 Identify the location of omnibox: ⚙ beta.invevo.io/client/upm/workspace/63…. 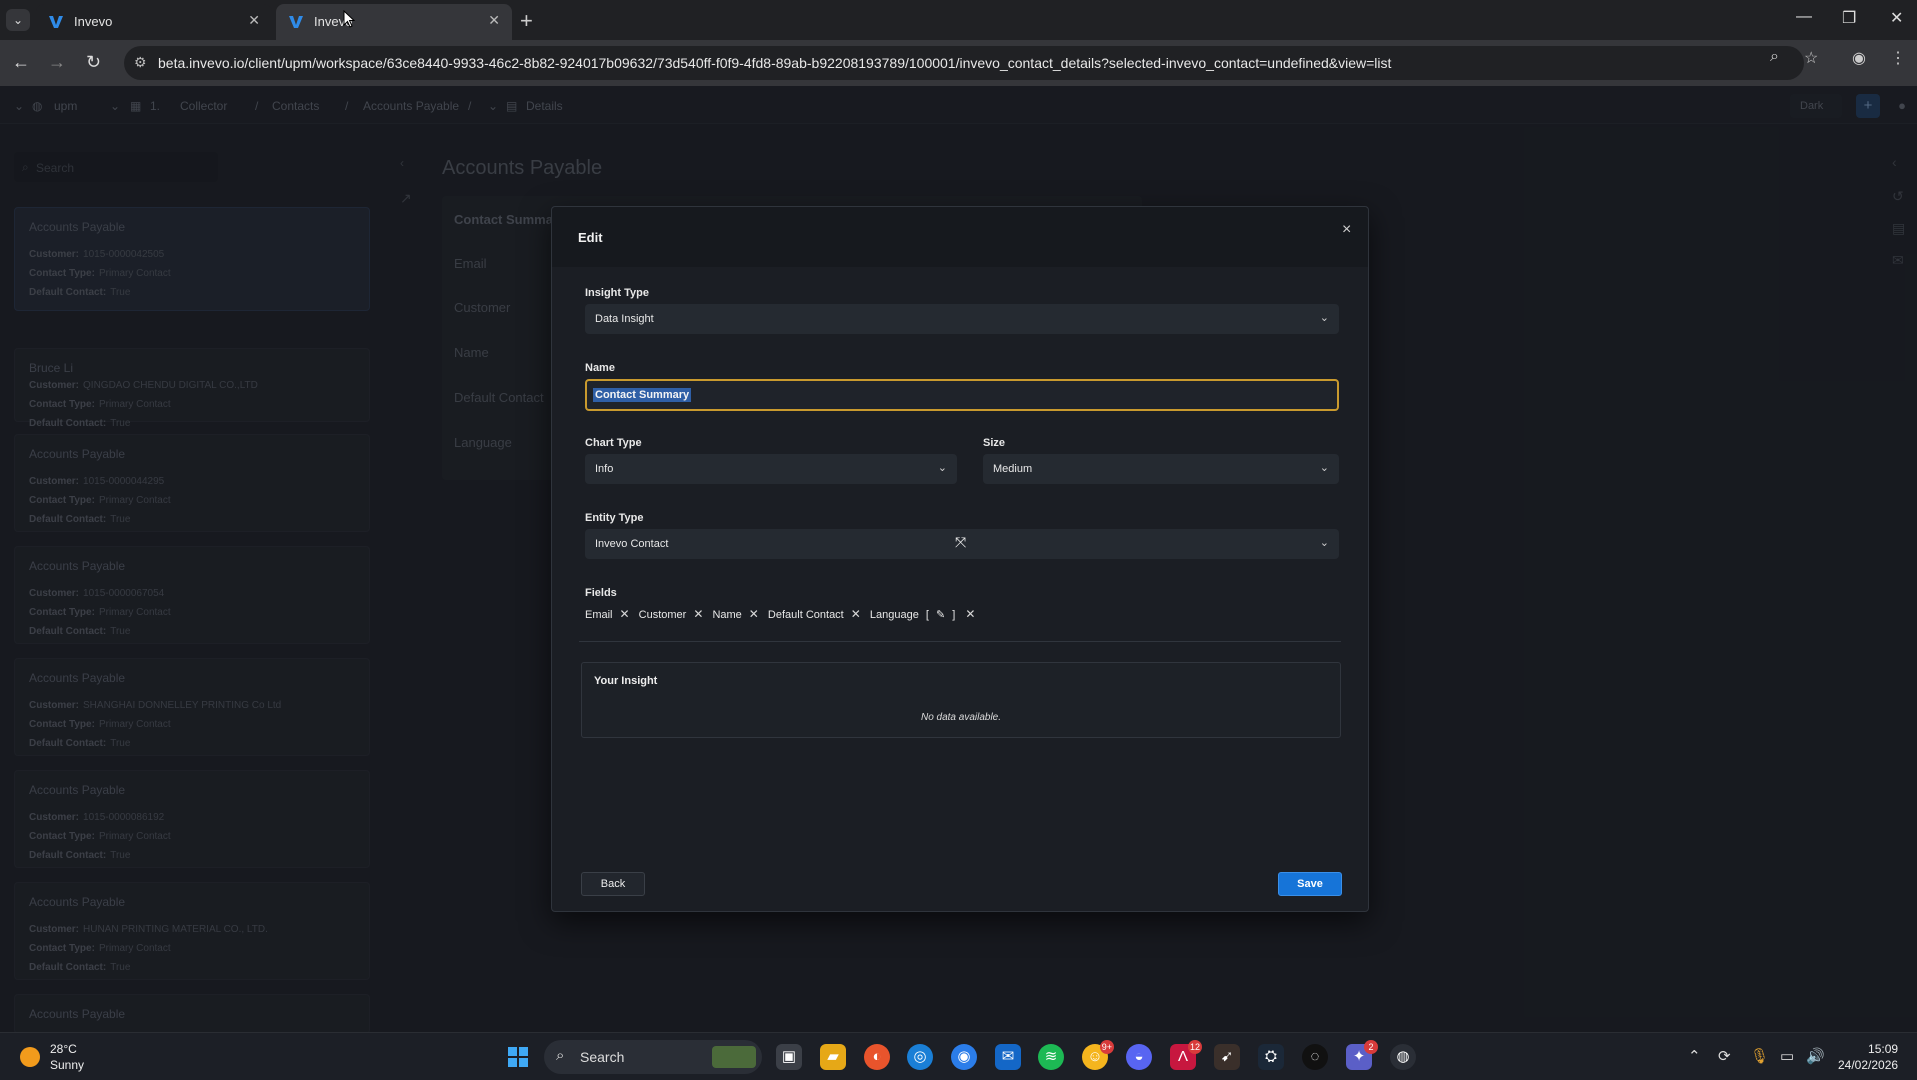
(964, 63).